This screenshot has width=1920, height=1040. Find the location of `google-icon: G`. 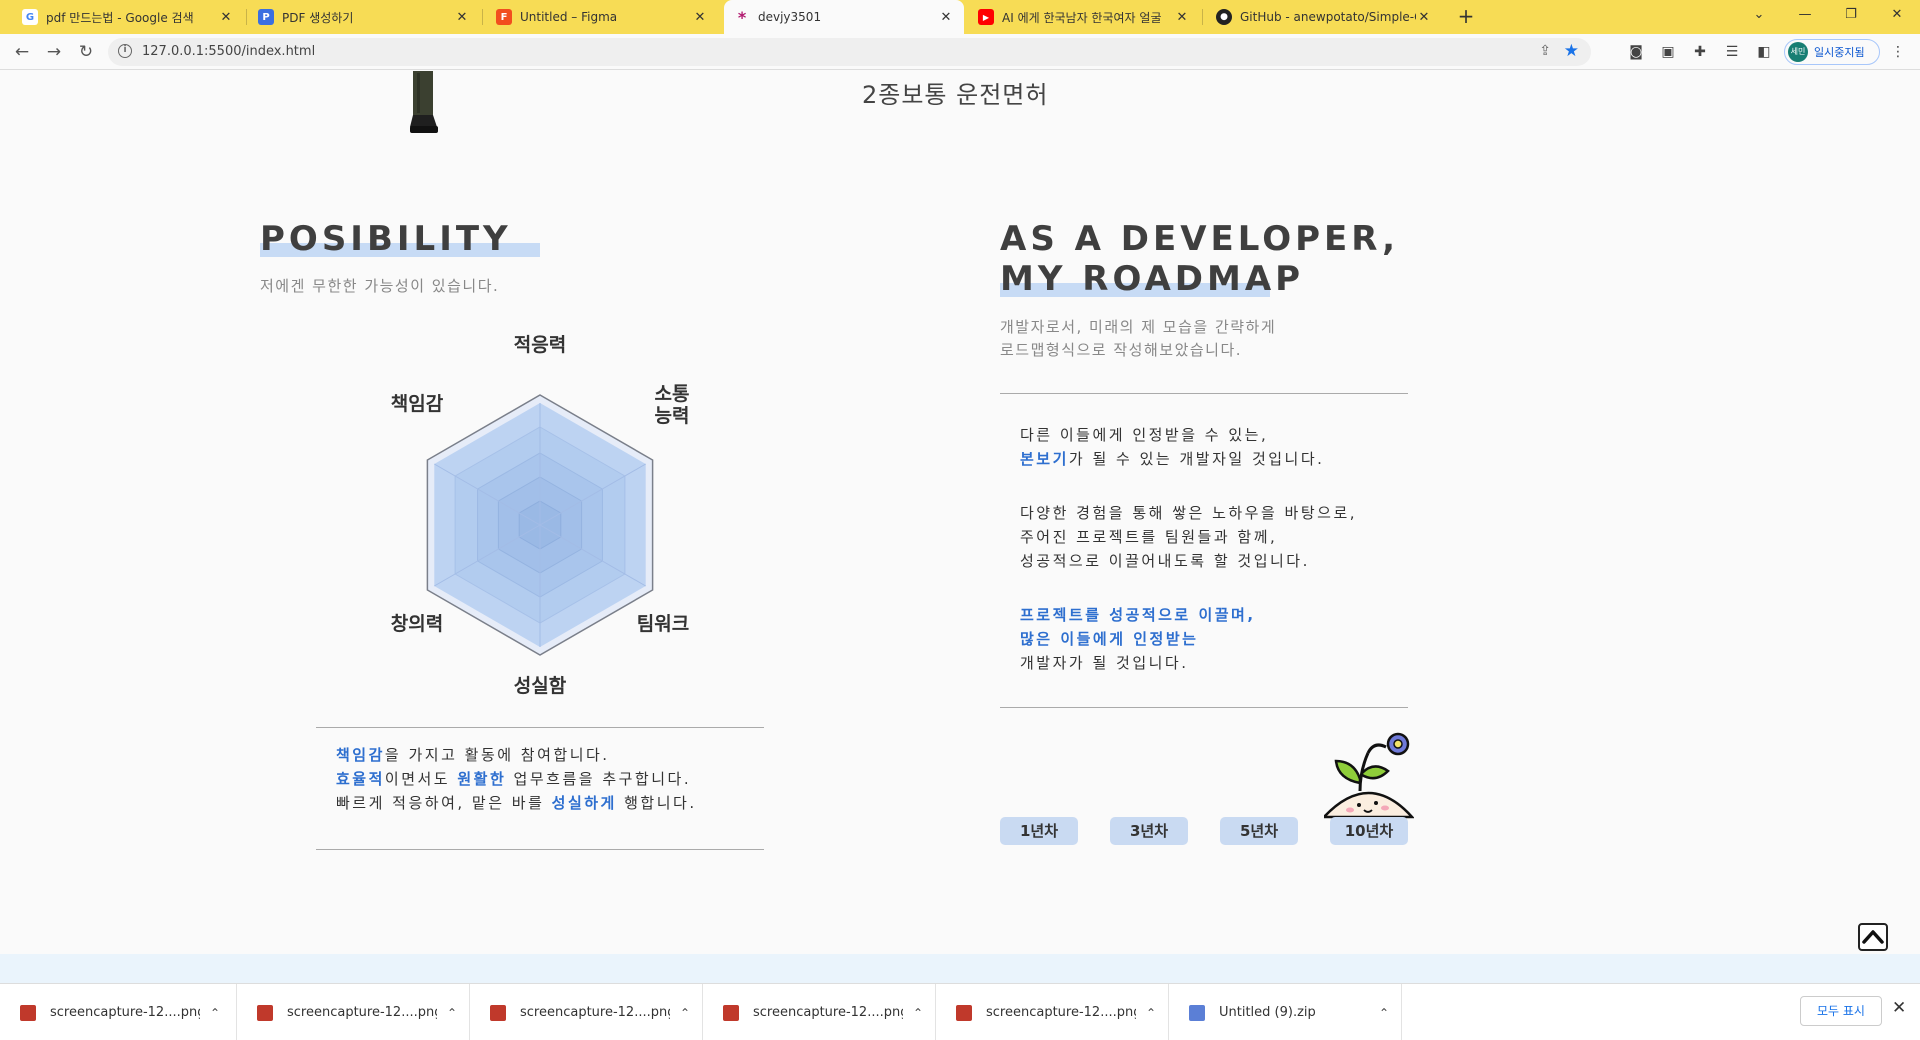

google-icon: G is located at coordinates (30, 17).